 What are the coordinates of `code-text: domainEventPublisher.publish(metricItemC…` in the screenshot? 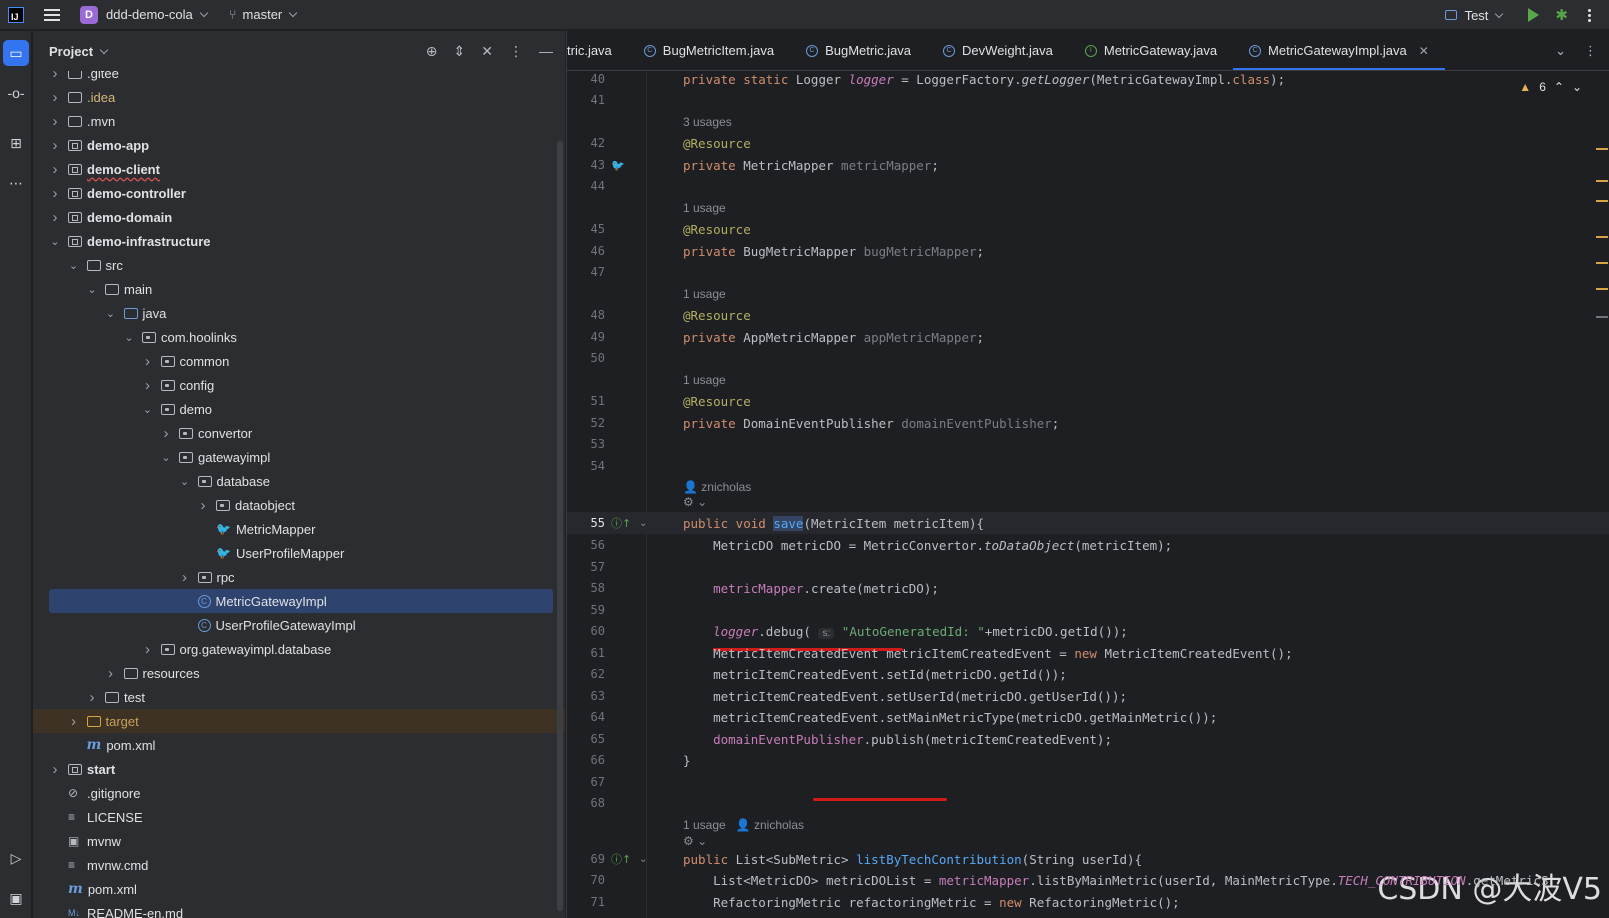 It's located at (897, 739).